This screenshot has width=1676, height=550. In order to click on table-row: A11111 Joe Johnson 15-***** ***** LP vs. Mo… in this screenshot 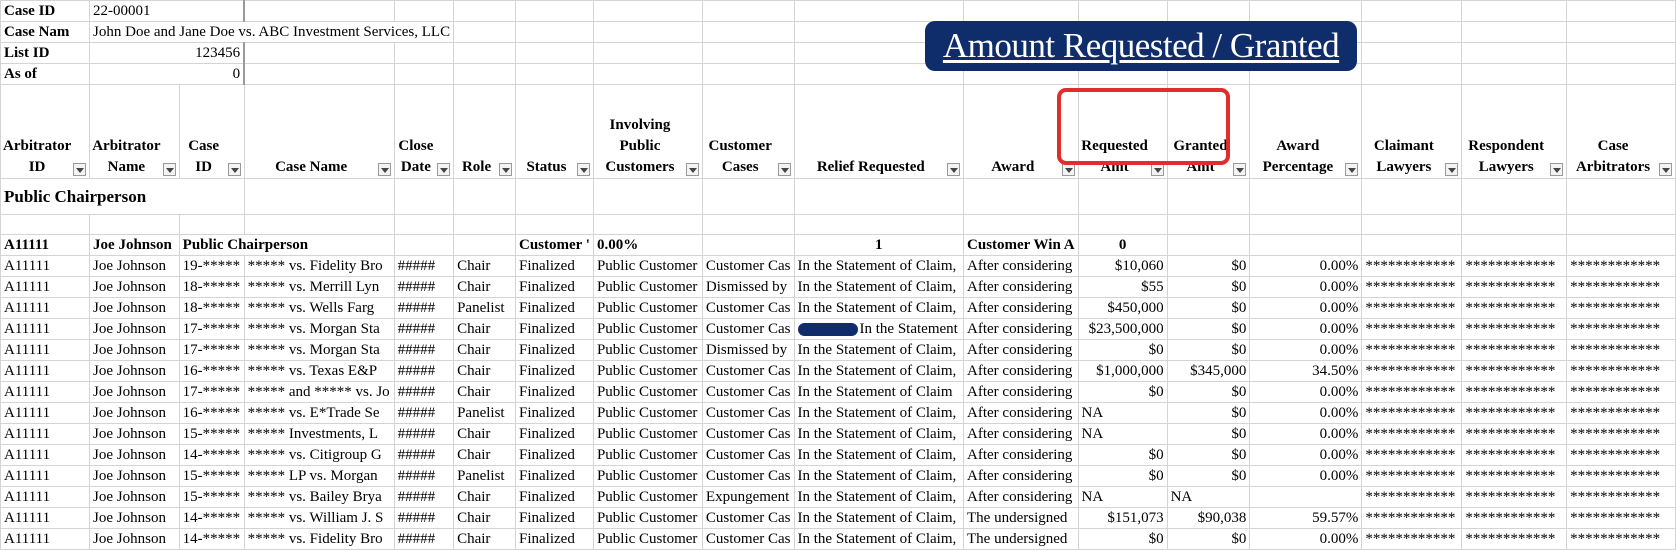, I will do `click(838, 476)`.